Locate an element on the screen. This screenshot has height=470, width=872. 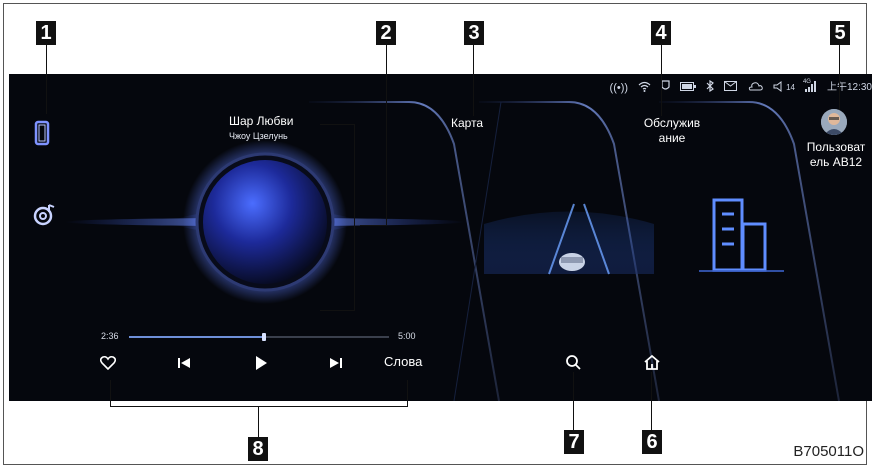
total-duration: 5:00 is located at coordinates (407, 336).